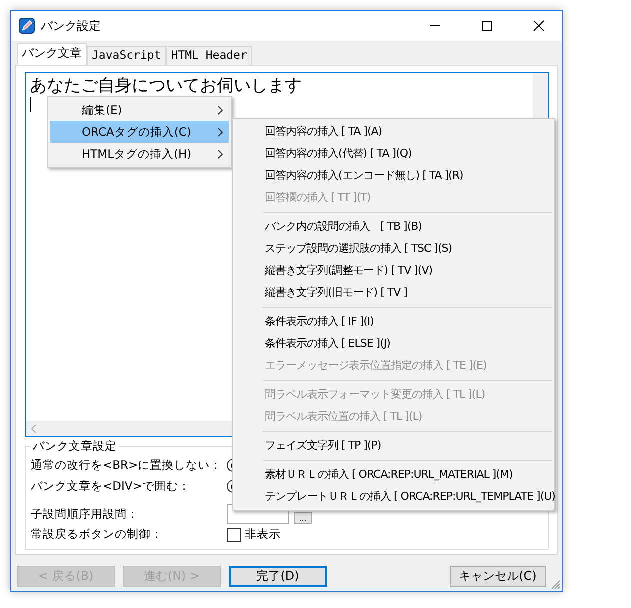 This screenshot has width=631, height=608. Describe the element at coordinates (393, 497) in the screenshot. I see `menu-item: テンプレートＵＲＬの挿入 [ ORCA:REP:URL_TEMPLATE ](U)` at that location.